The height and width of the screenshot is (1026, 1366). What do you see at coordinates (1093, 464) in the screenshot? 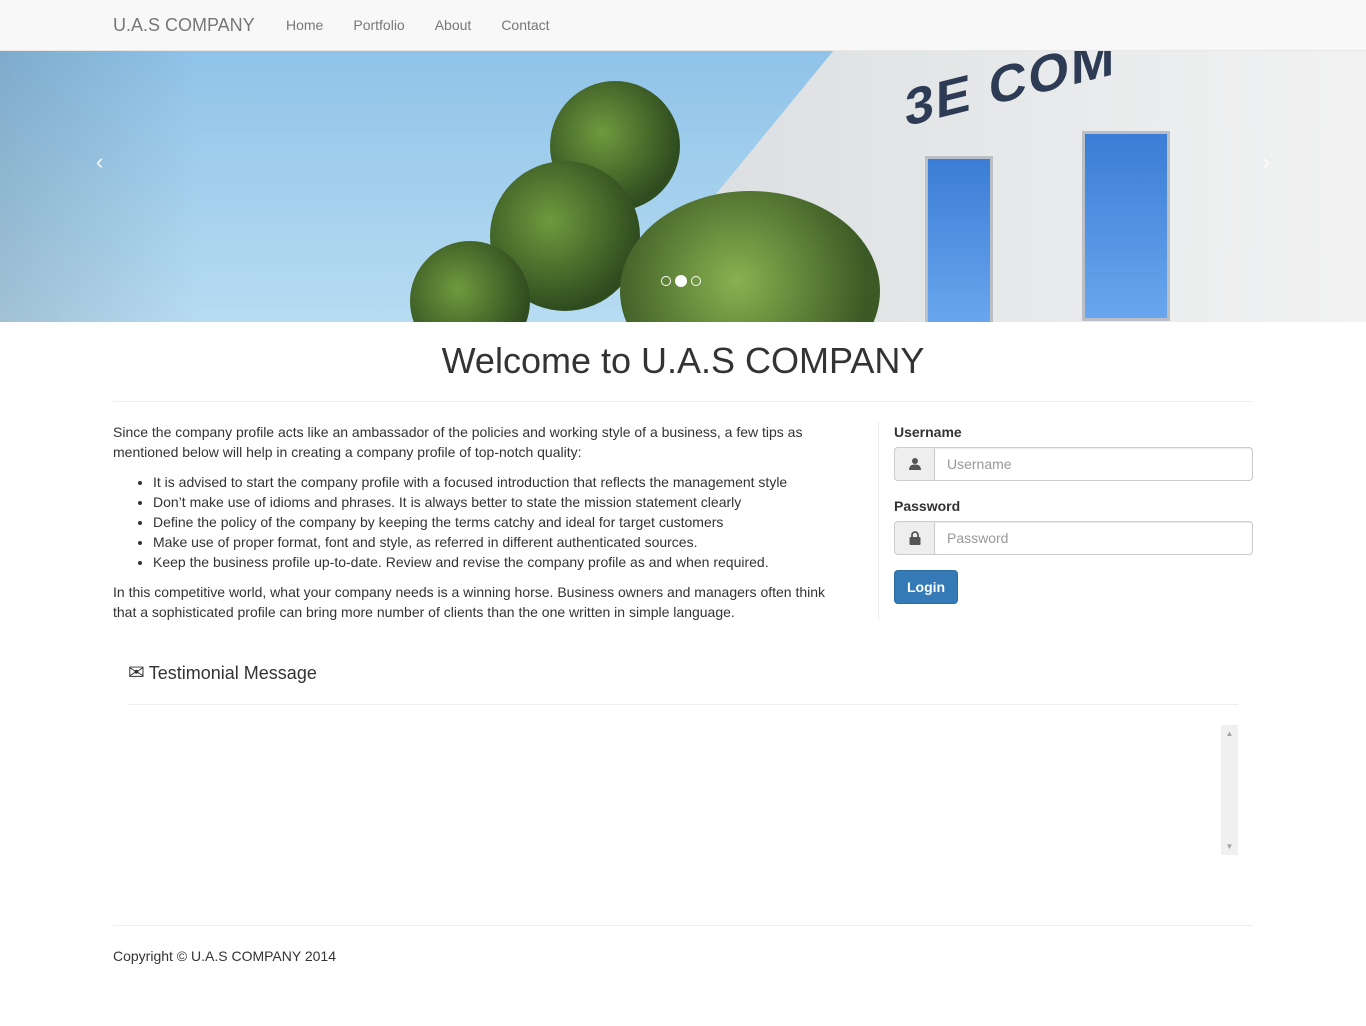
I see `username-input` at bounding box center [1093, 464].